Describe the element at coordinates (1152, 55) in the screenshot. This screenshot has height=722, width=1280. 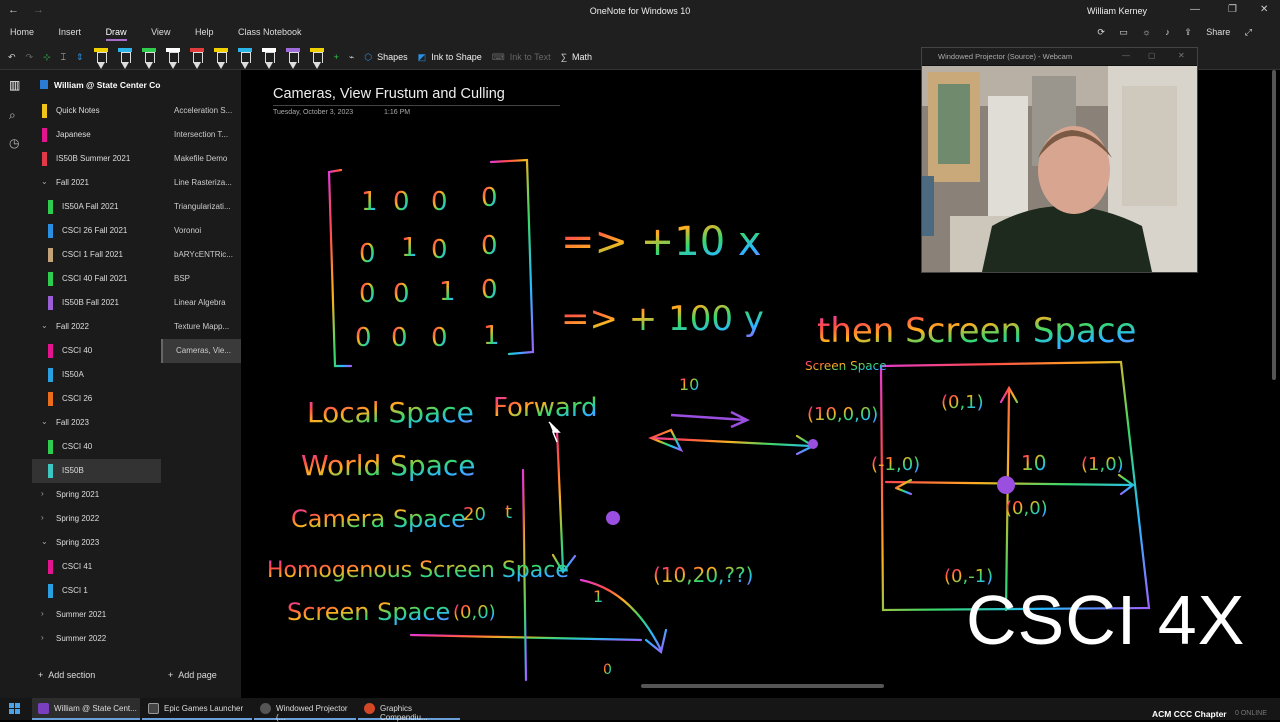
I see `maximize-icon: ▢` at that location.